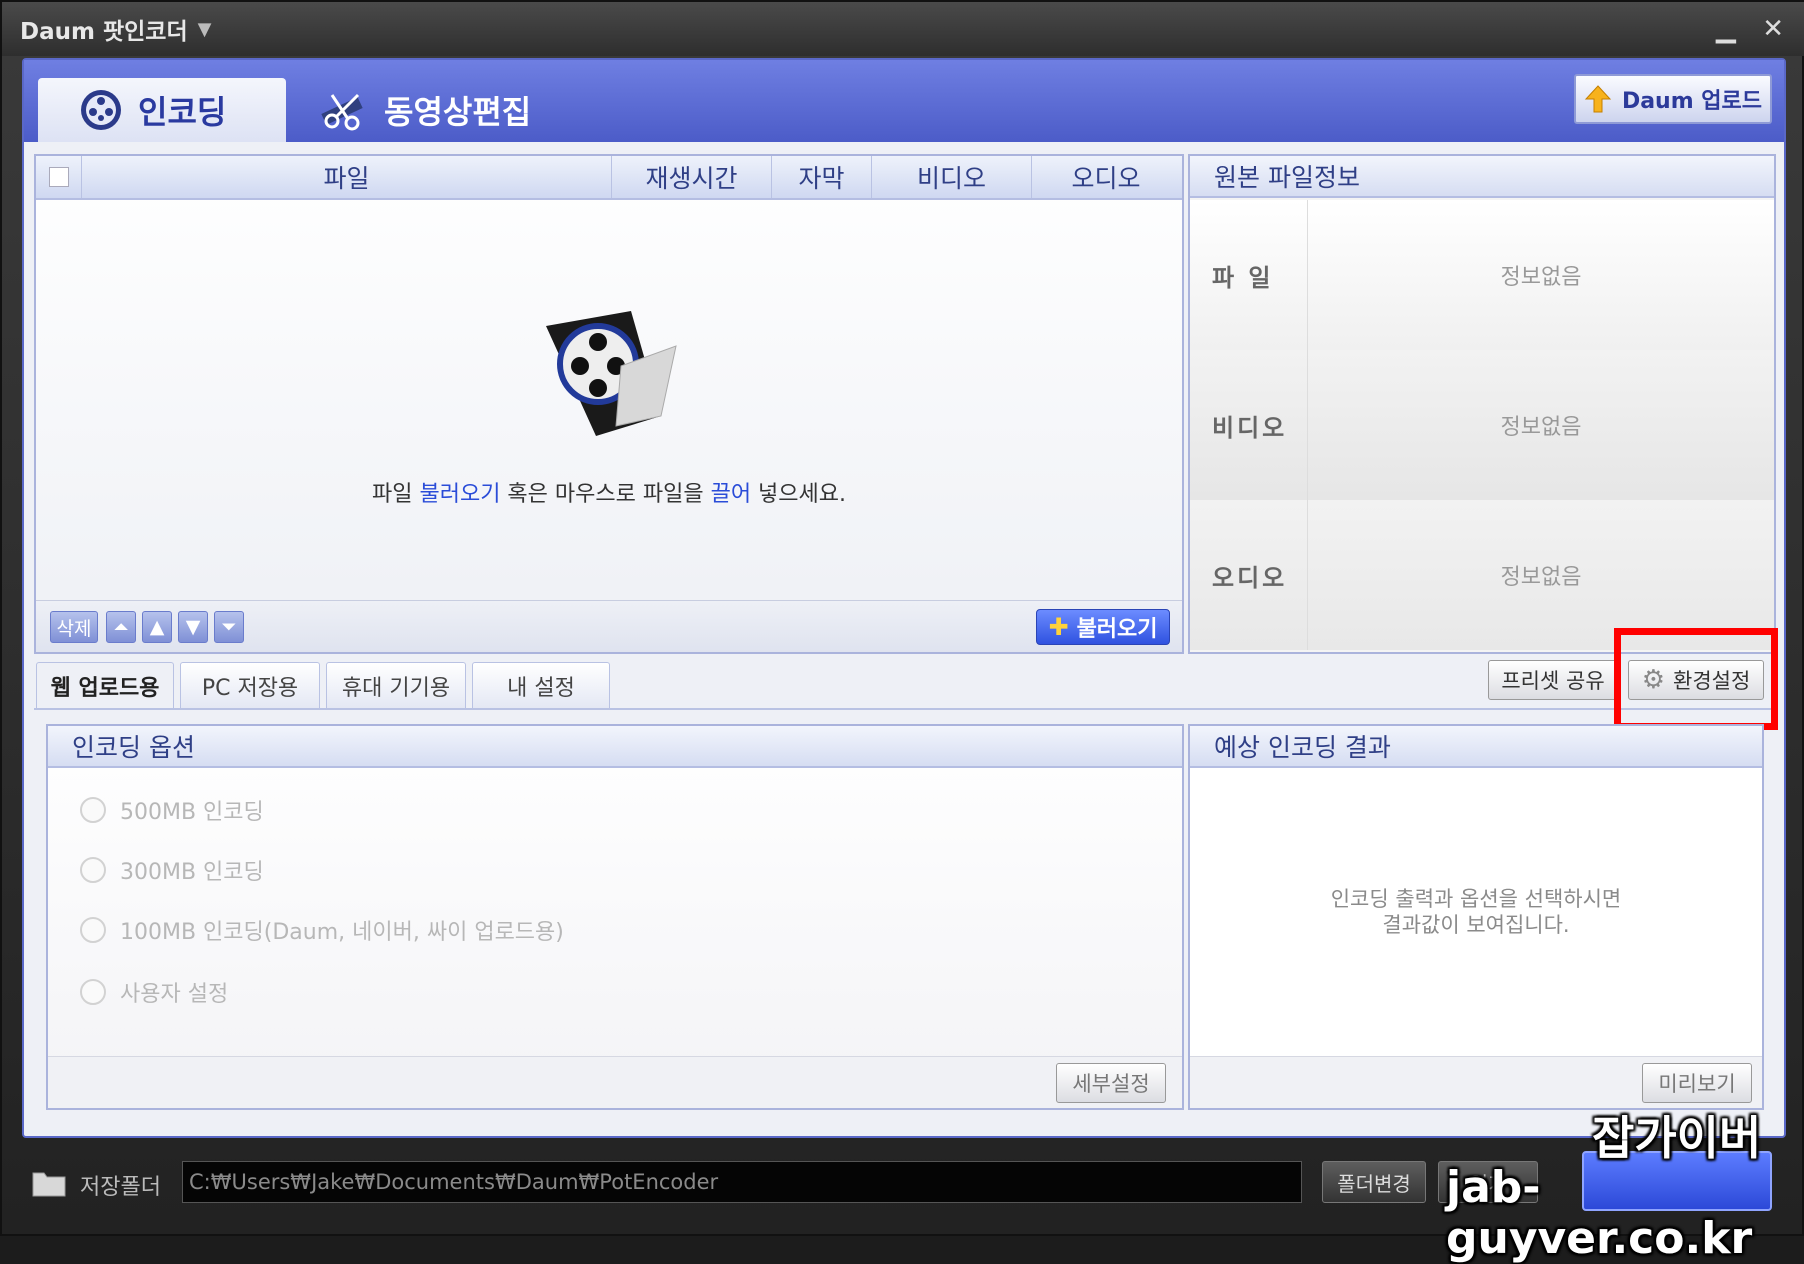 Image resolution: width=1804 pixels, height=1264 pixels. I want to click on save-path-field: C:₩Users₩Jake₩Documents₩Daum₩PotEncoder, so click(742, 1182).